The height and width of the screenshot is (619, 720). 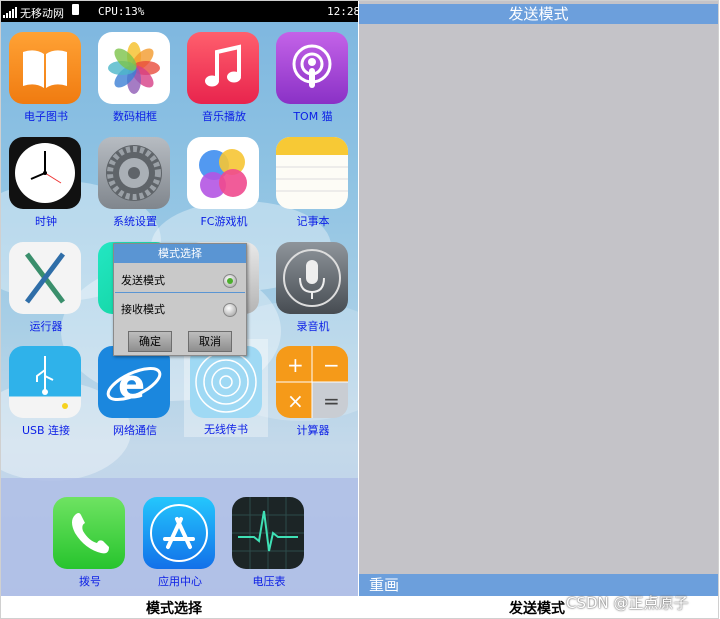 I want to click on app-label: 计算器, so click(x=313, y=430).